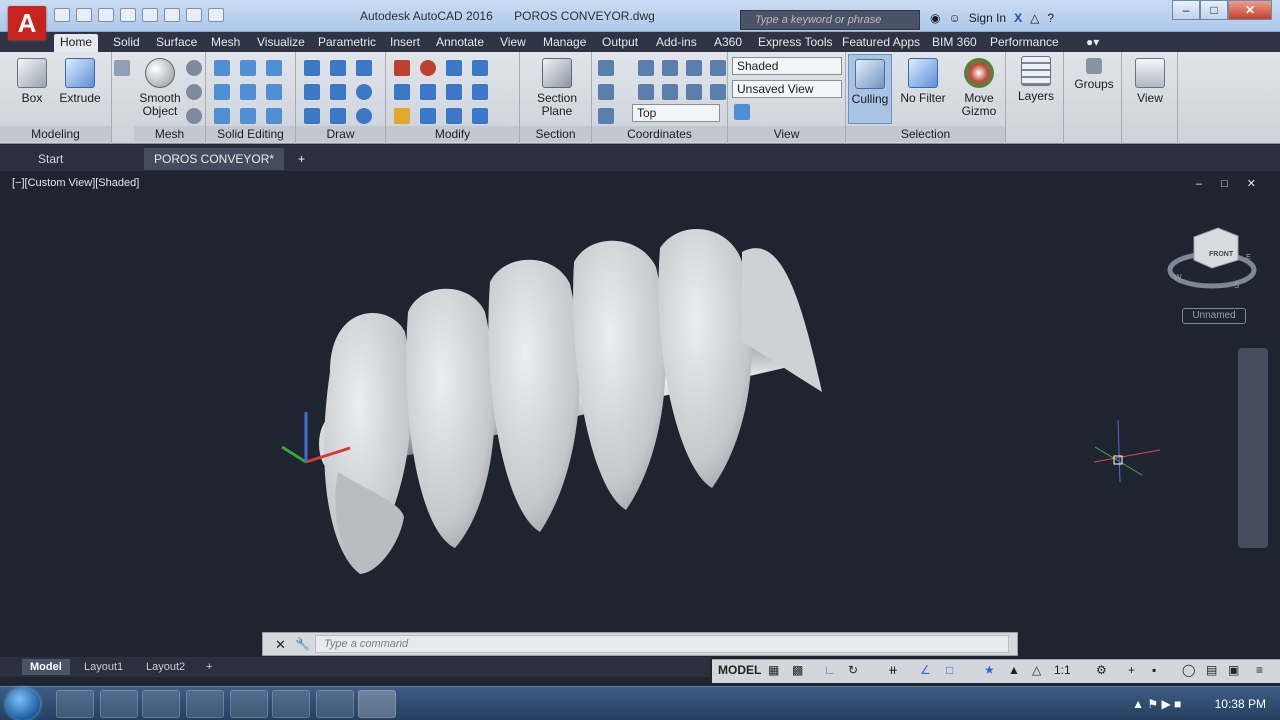 This screenshot has width=1280, height=720. Describe the element at coordinates (46, 667) in the screenshot. I see `layout-tab-model: Model` at that location.